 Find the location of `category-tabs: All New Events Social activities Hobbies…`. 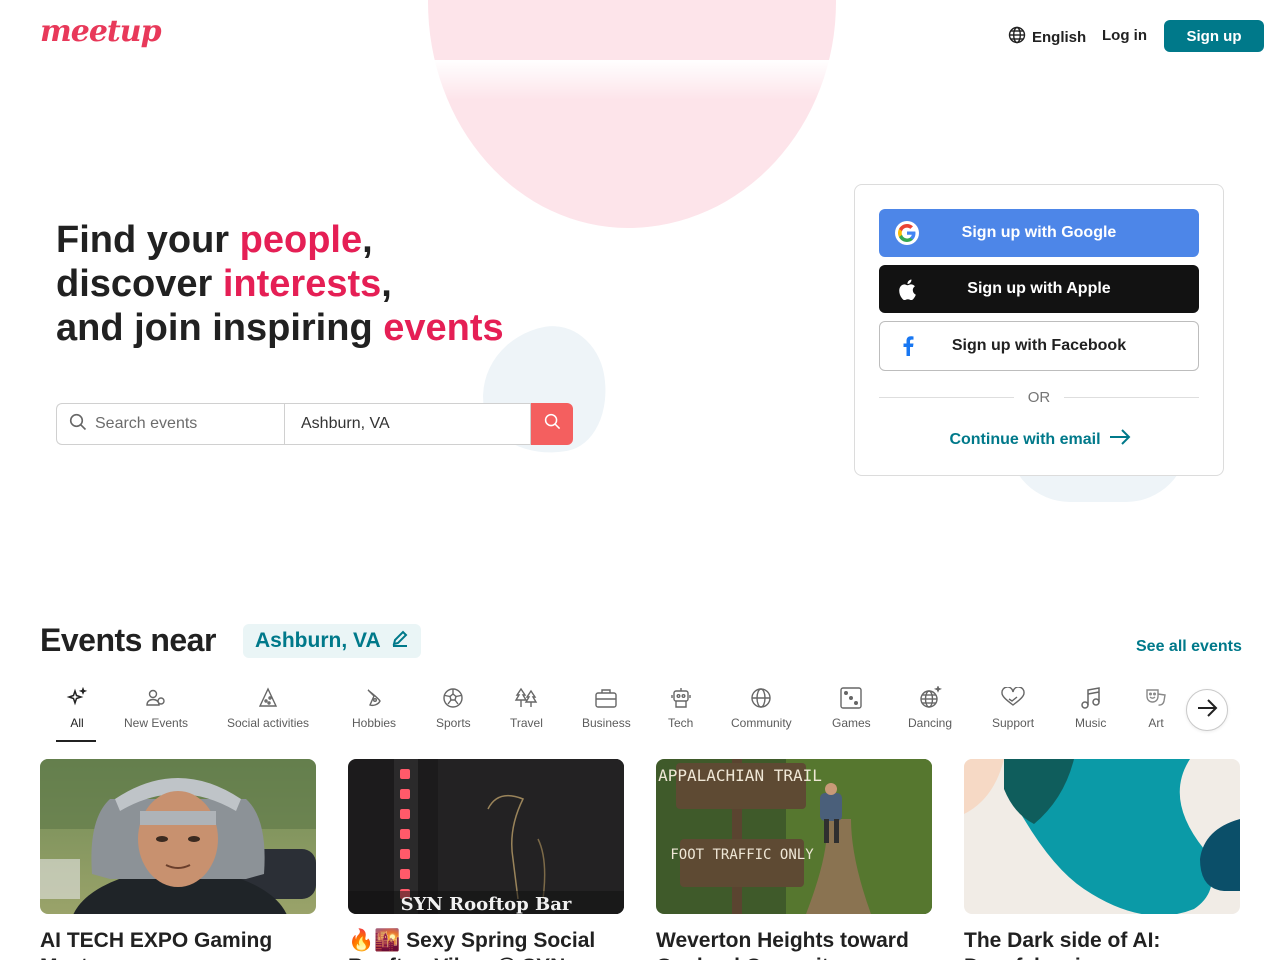

category-tabs: All New Events Social activities Hobbies… is located at coordinates (640, 712).